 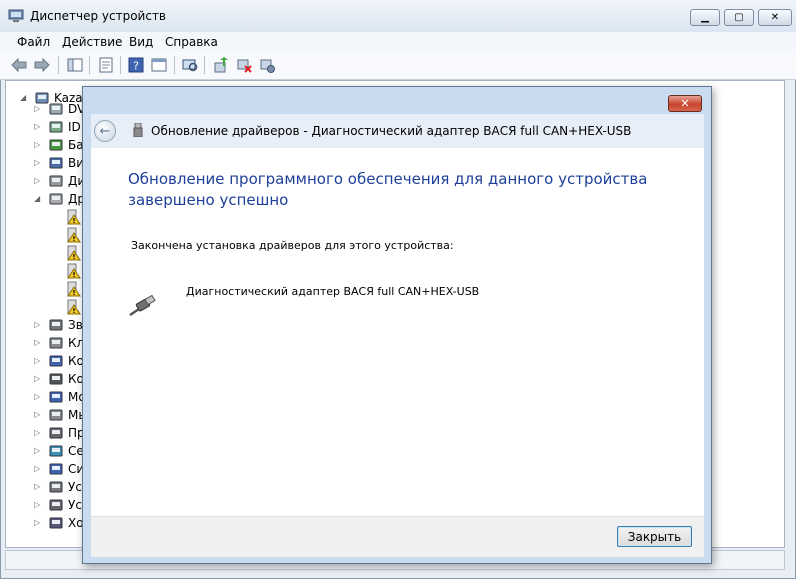 What do you see at coordinates (267, 65) in the screenshot?
I see `disable-icon` at bounding box center [267, 65].